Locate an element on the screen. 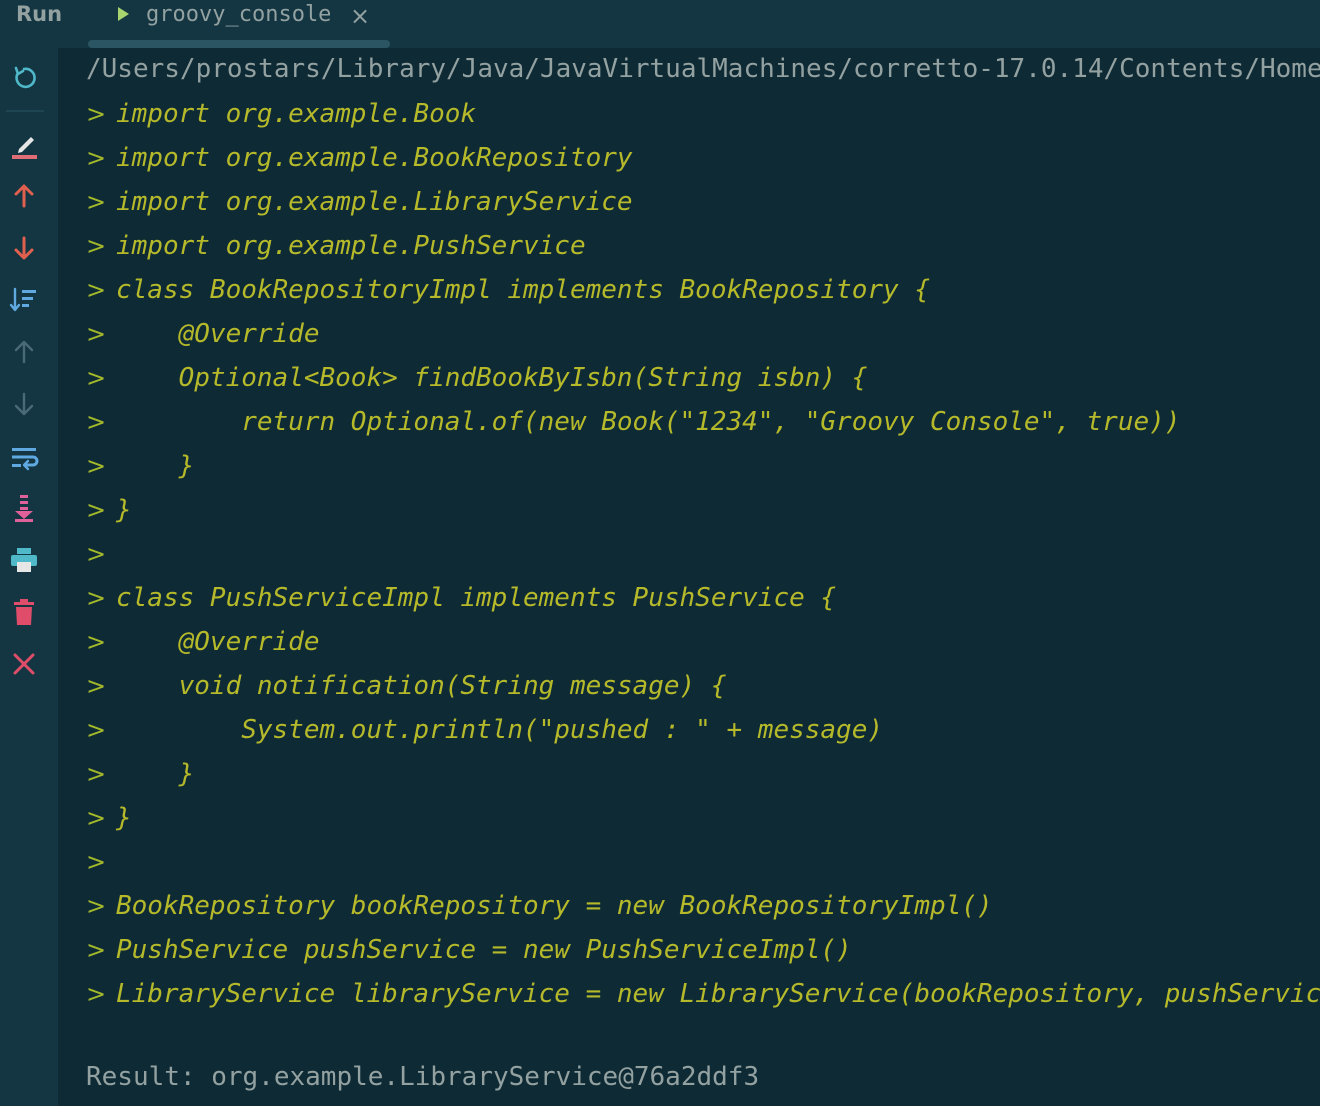 Image resolution: width=1320 pixels, height=1106 pixels. tab-groovy-console: groovy_console × is located at coordinates (239, 24).